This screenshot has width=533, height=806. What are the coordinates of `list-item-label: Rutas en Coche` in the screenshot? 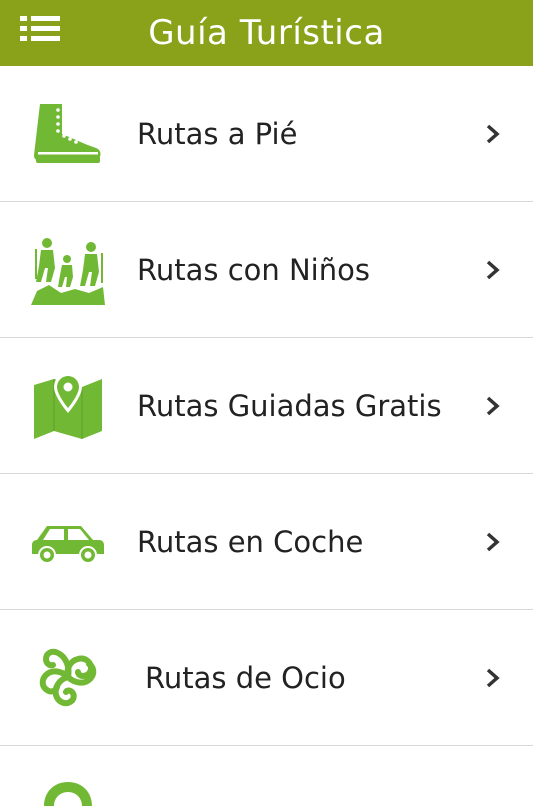 It's located at (250, 541).